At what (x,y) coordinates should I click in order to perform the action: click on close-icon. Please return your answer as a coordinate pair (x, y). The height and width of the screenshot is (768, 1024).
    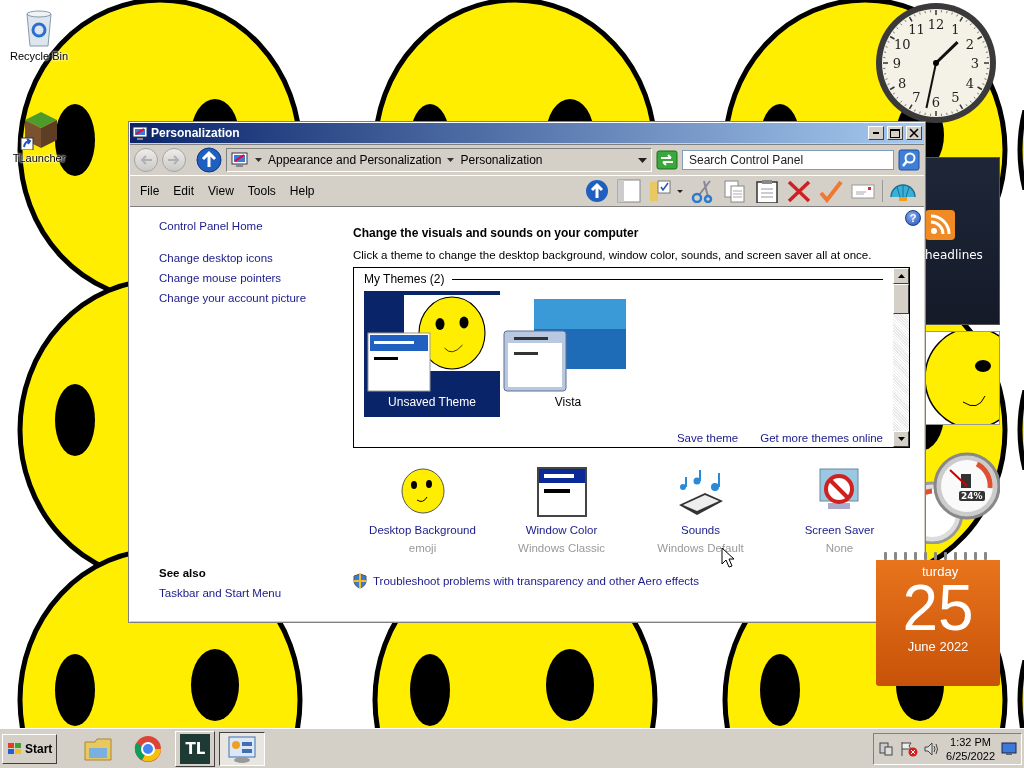
    Looking at the image, I should click on (914, 133).